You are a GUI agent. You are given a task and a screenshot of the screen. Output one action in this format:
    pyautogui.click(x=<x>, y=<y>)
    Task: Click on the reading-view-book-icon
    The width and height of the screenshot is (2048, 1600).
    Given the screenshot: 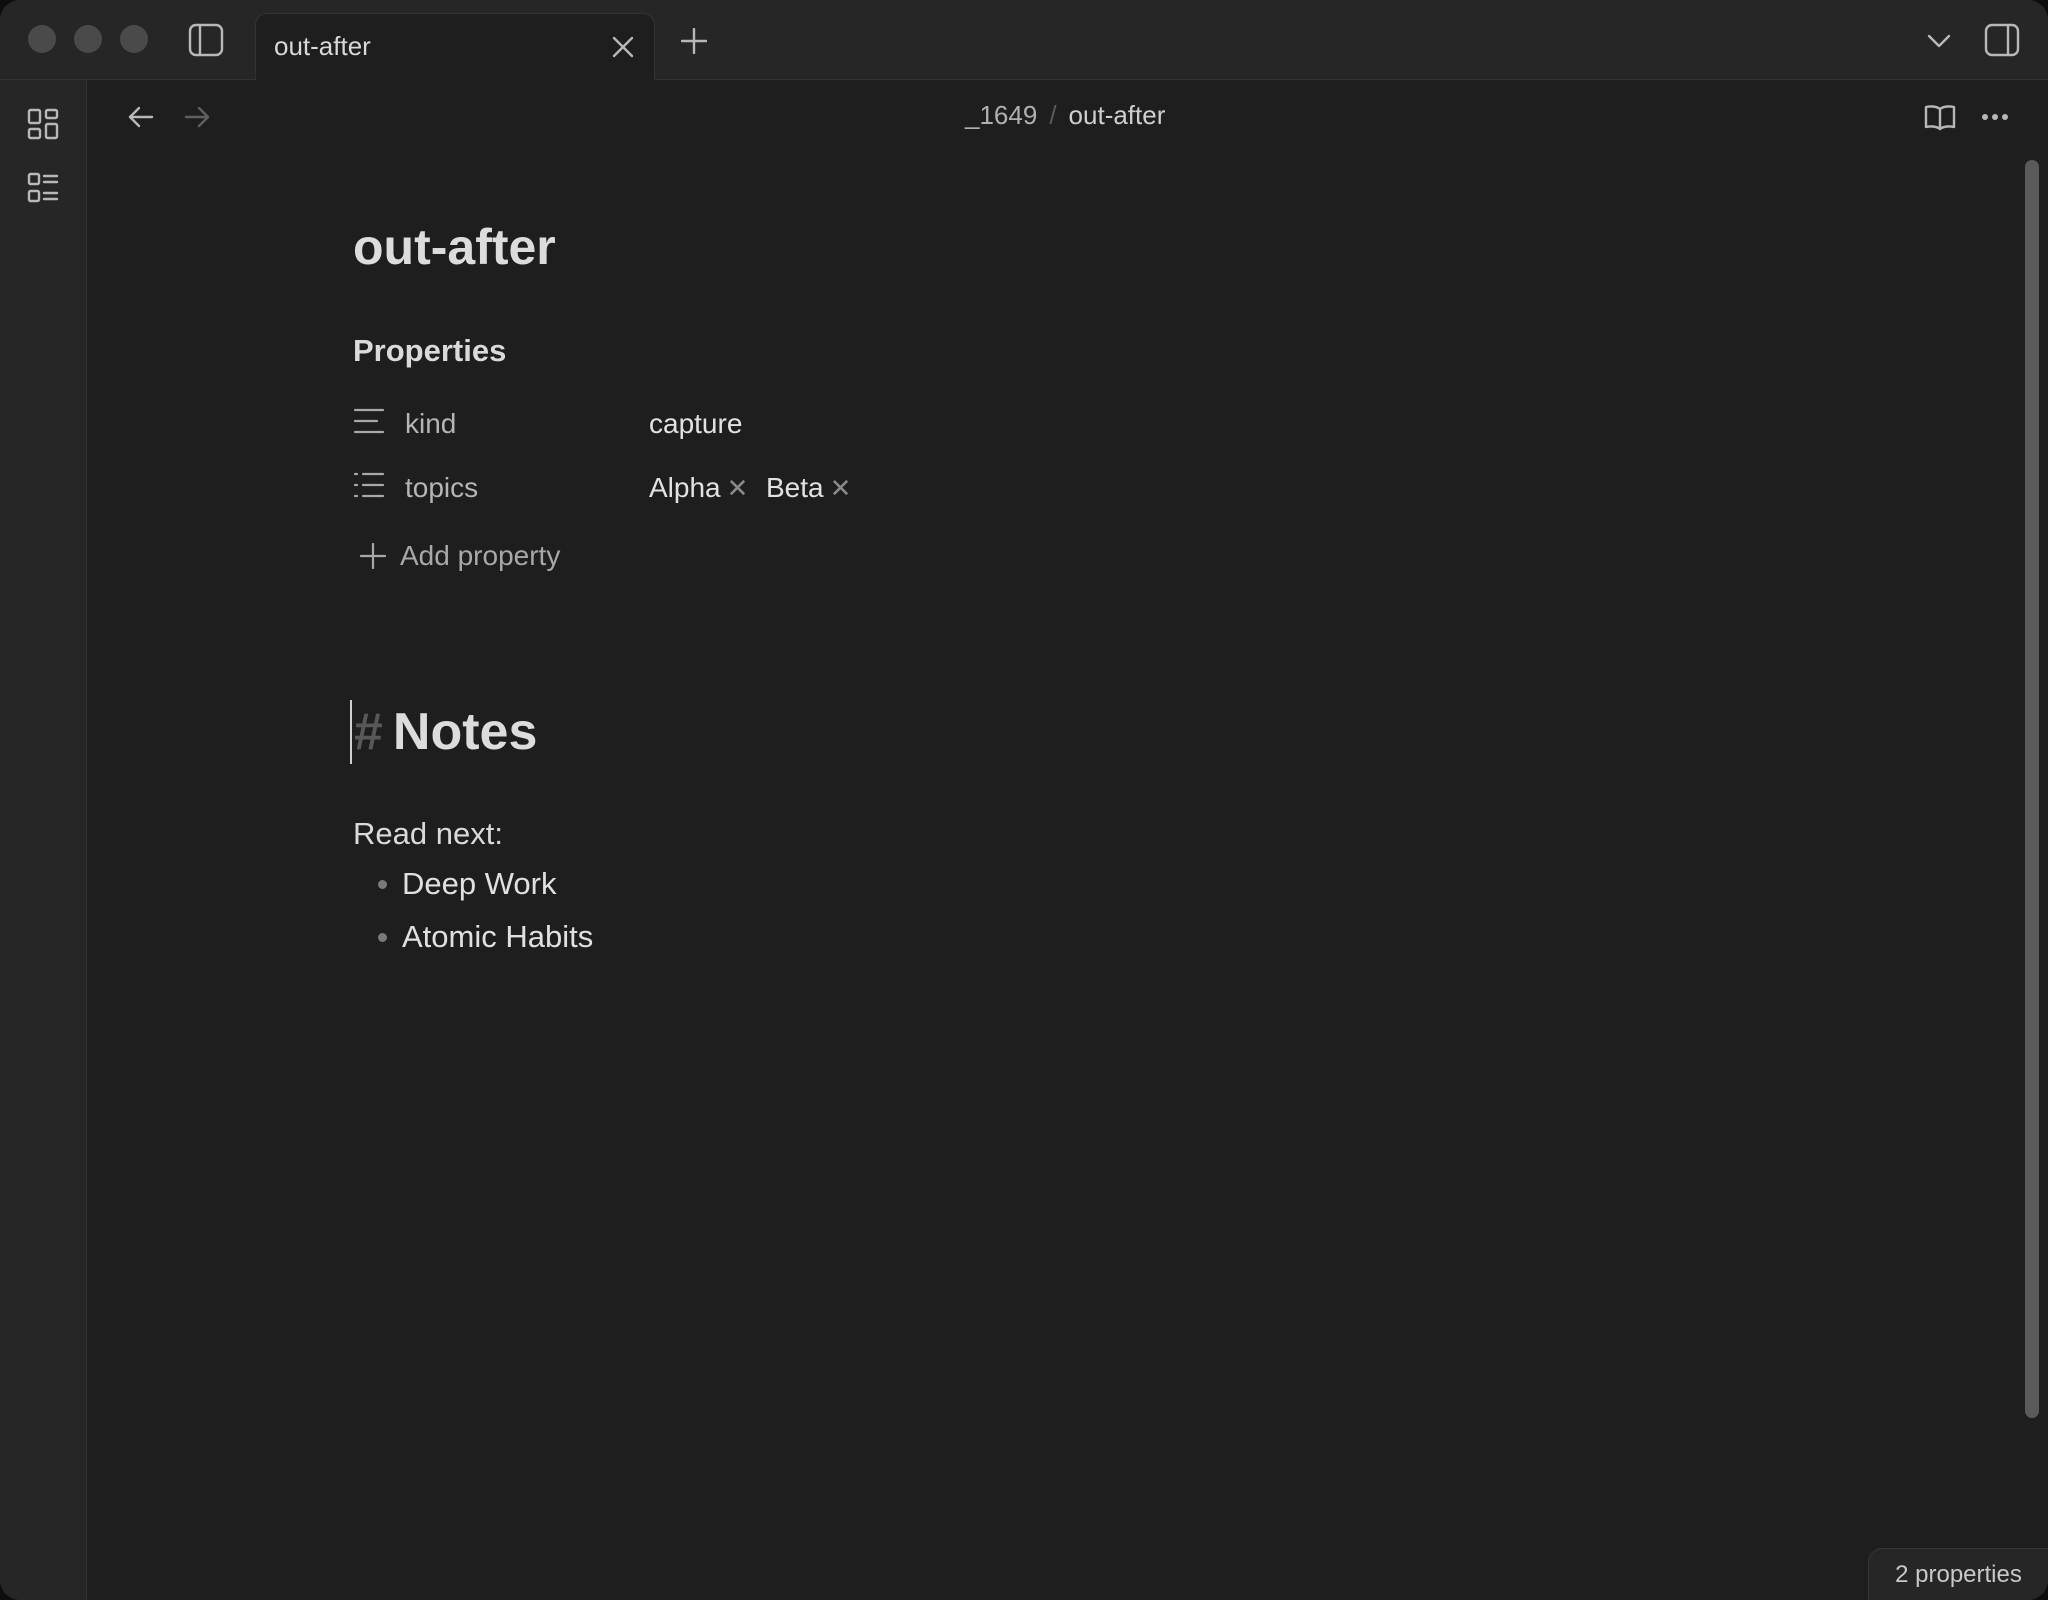 What is the action you would take?
    pyautogui.click(x=1940, y=117)
    